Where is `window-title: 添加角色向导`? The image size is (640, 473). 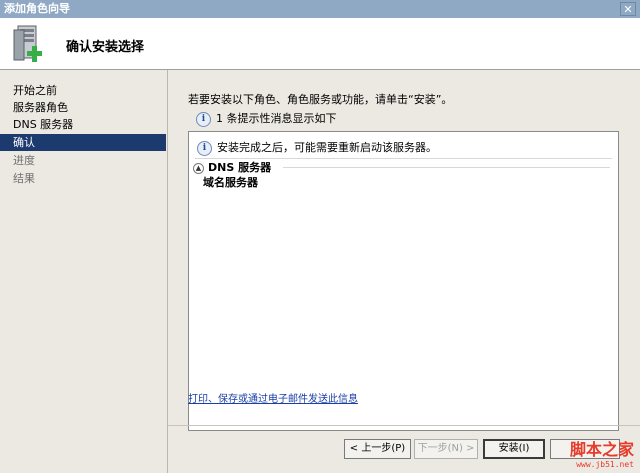 window-title: 添加角色向导 is located at coordinates (37, 8).